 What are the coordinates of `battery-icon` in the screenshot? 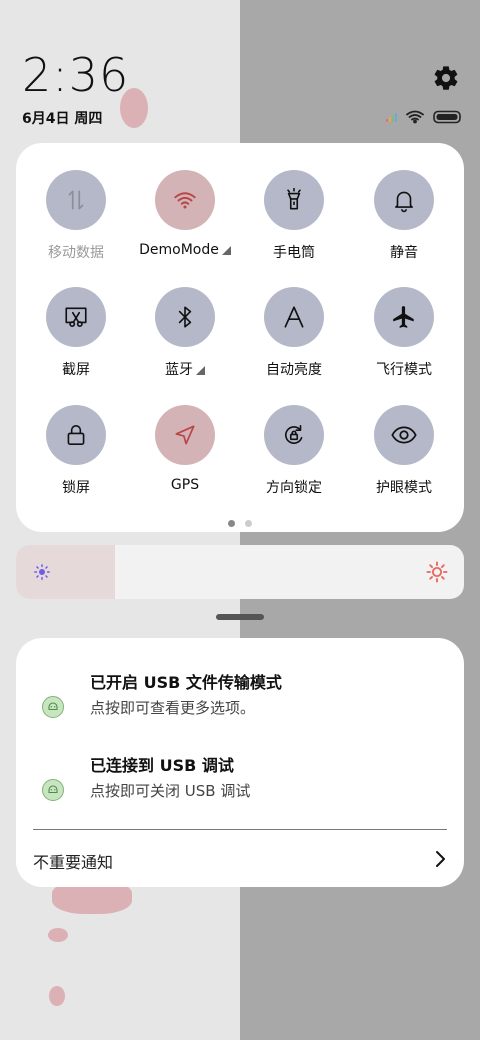 It's located at (447, 117).